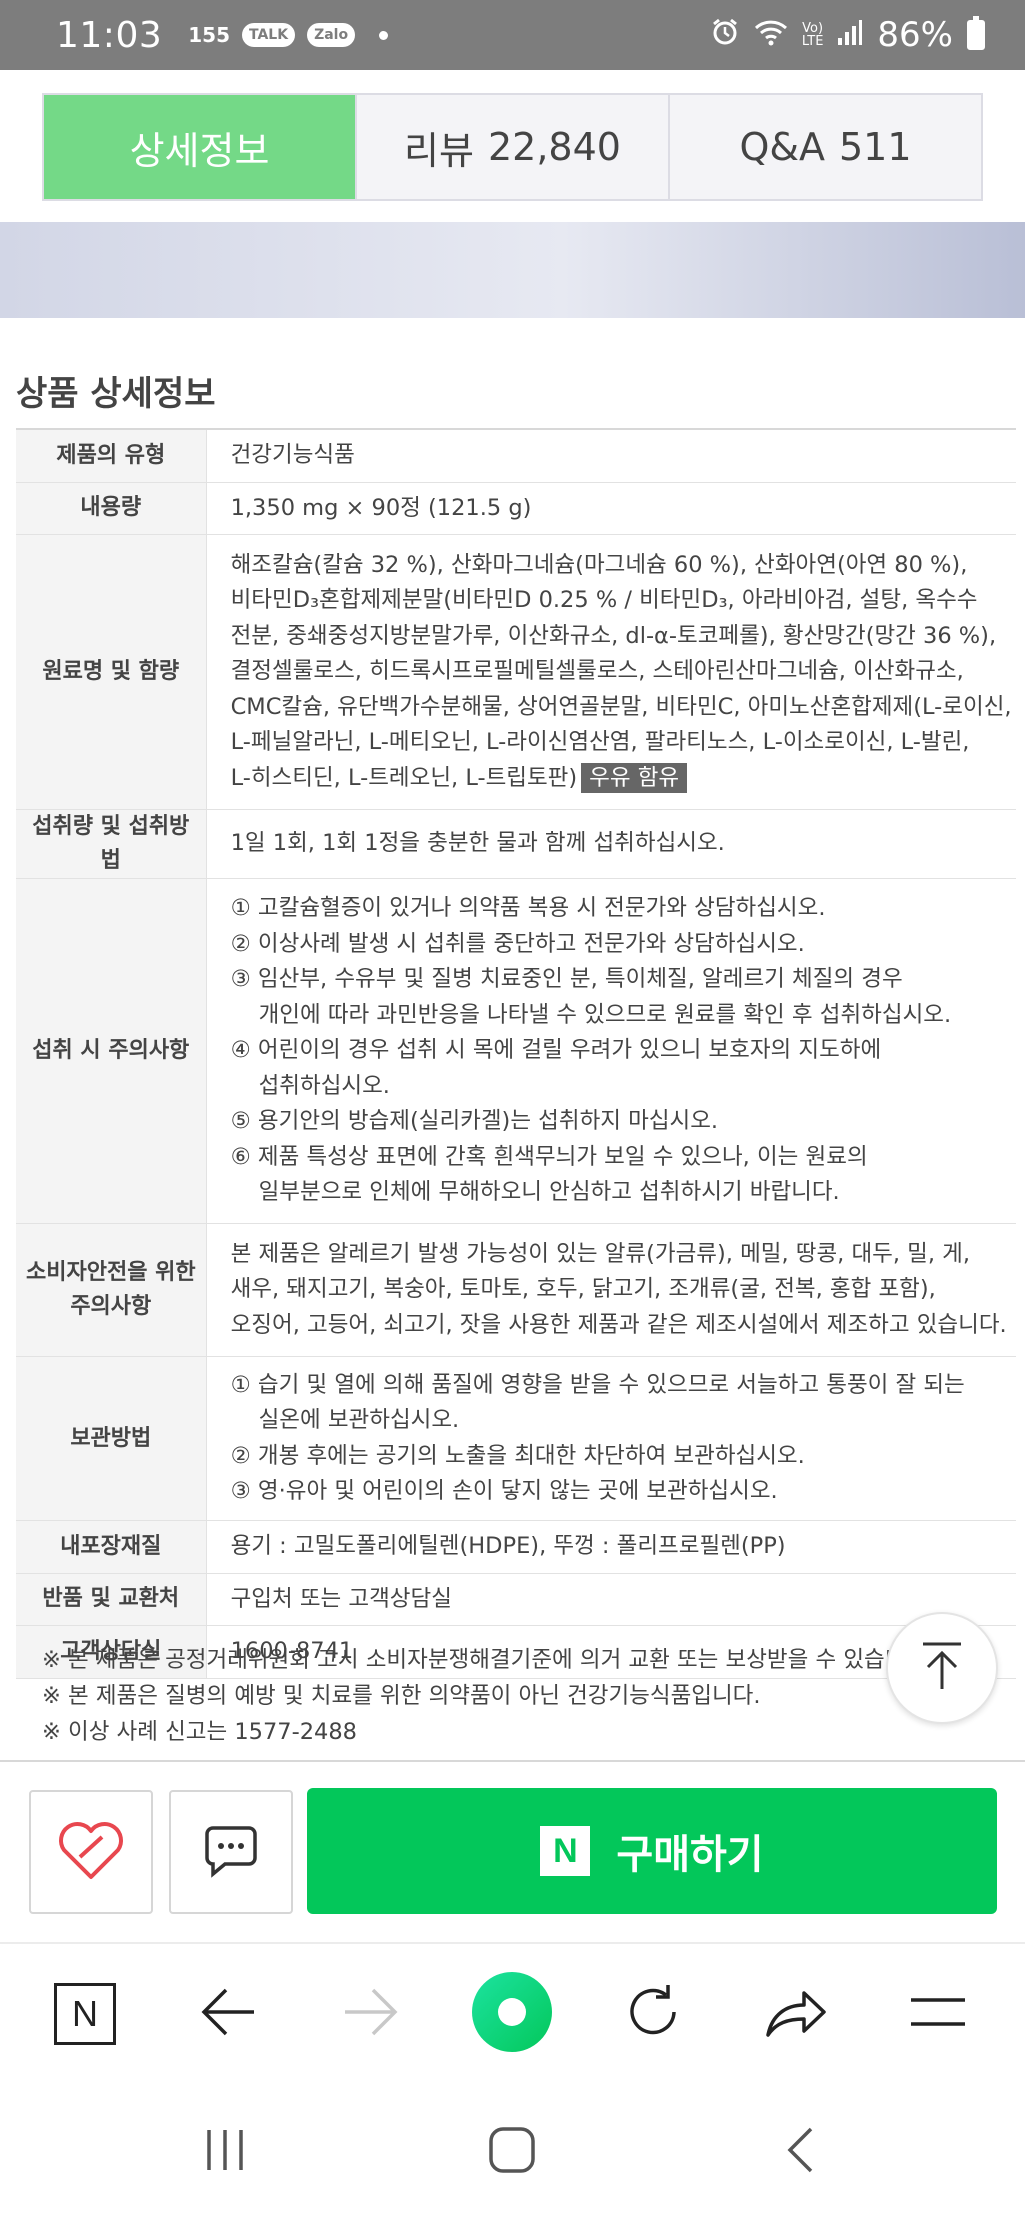  What do you see at coordinates (516, 508) in the screenshot?
I see `table-row: 내용량 1,350 mg × 90정 (121.5 g)` at bounding box center [516, 508].